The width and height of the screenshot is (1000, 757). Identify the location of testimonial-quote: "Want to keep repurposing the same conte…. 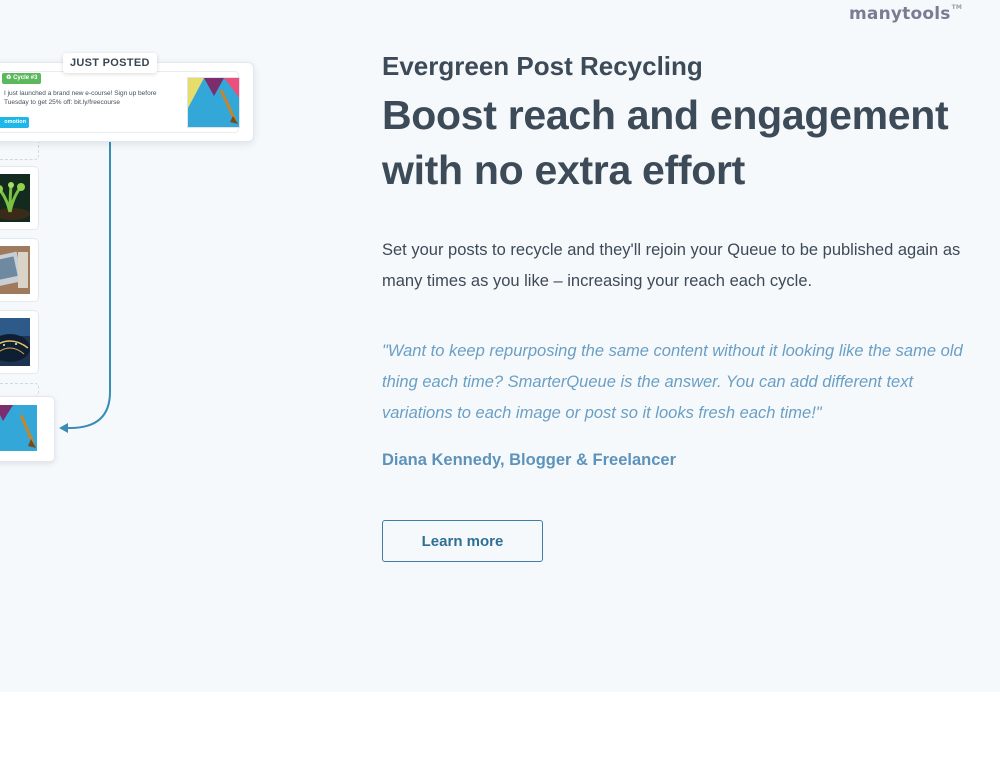
(672, 382).